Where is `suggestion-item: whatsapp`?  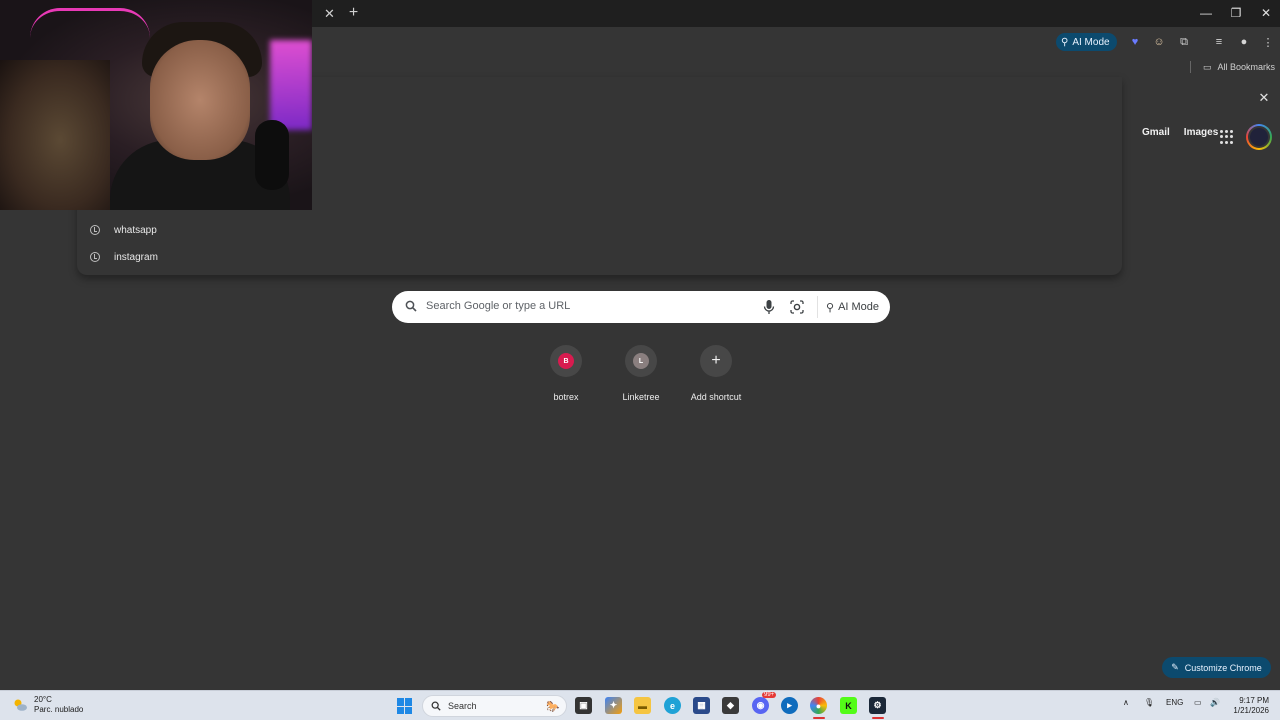
suggestion-item: whatsapp is located at coordinates (123, 230).